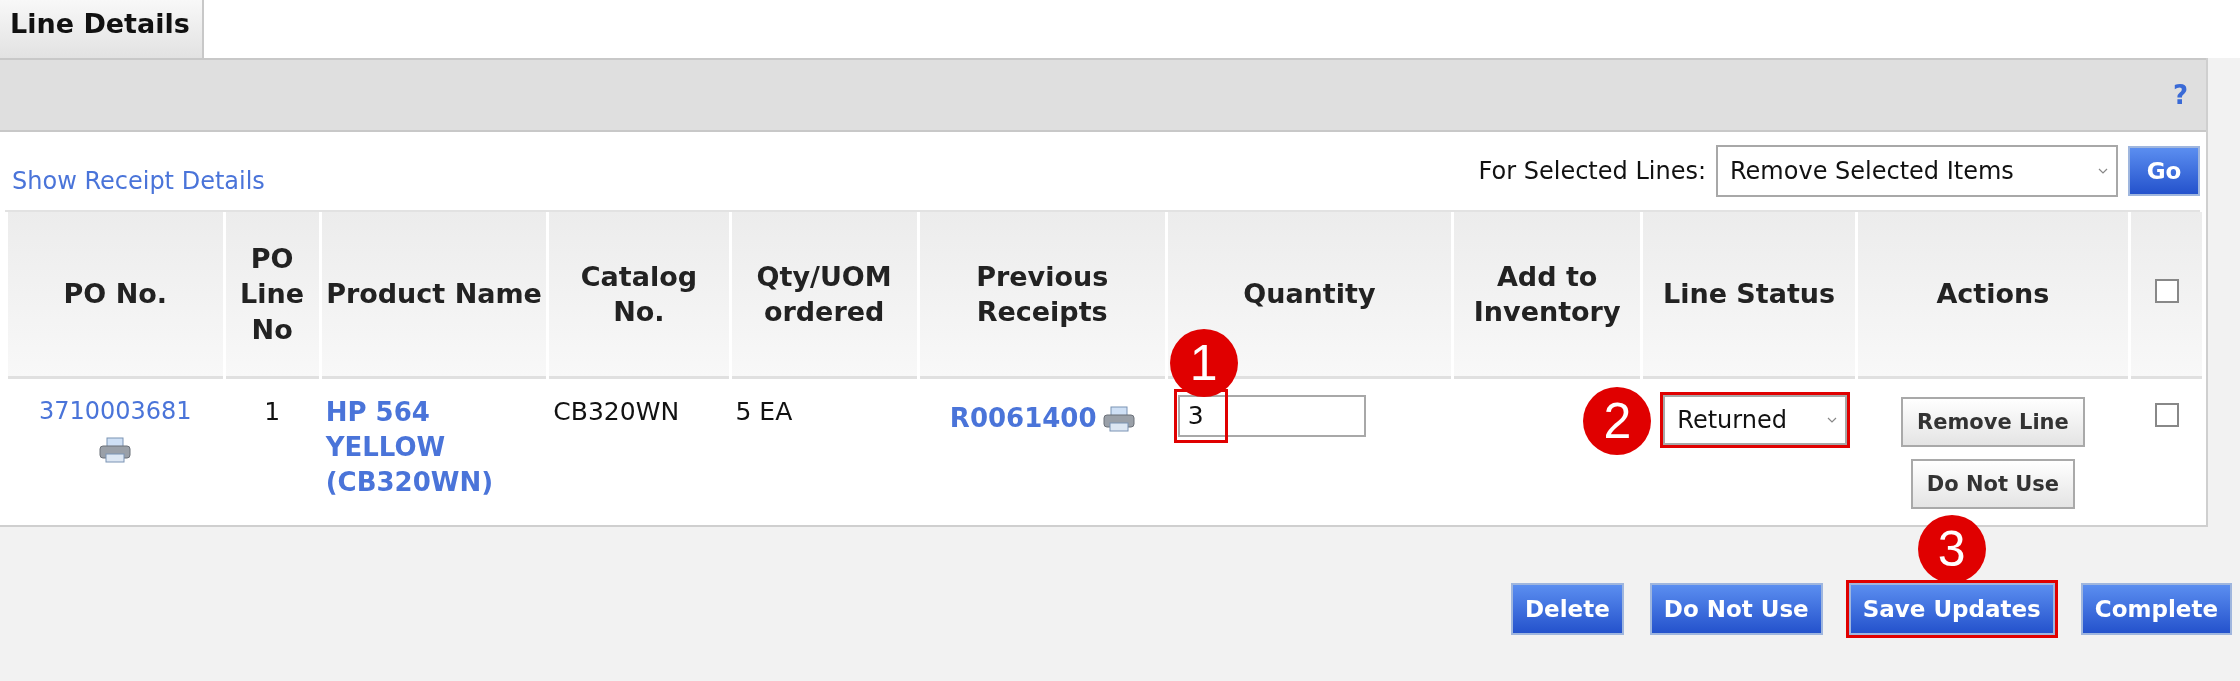  I want to click on help-link: ?, so click(2180, 95).